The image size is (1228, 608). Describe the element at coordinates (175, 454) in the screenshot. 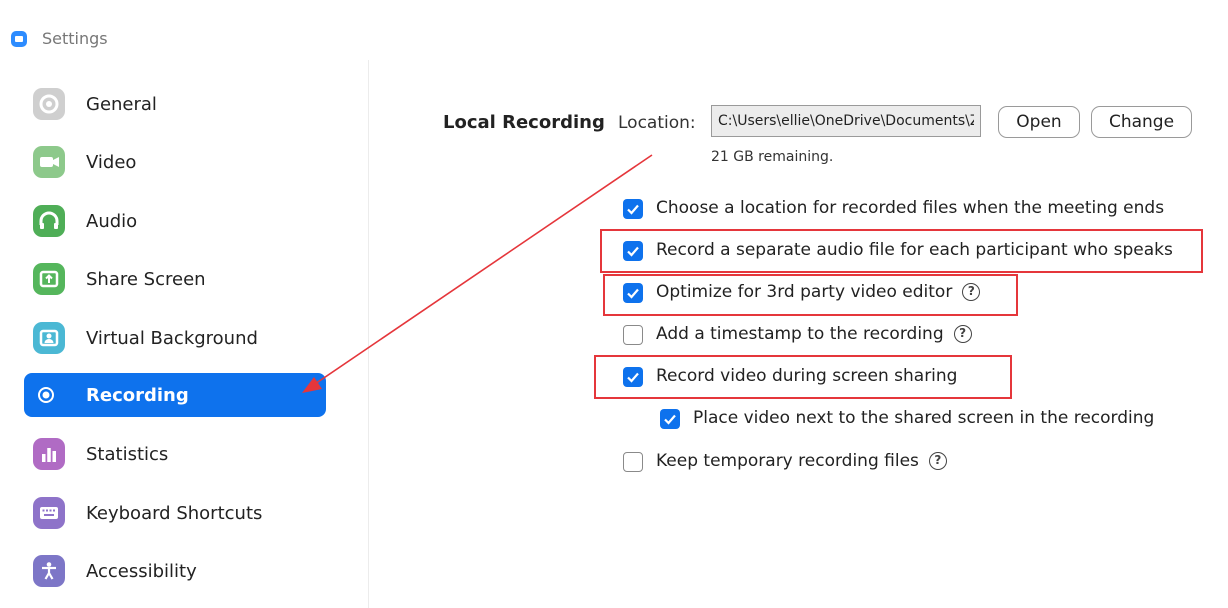

I see `sidebar-item-statistics: Statistics` at that location.